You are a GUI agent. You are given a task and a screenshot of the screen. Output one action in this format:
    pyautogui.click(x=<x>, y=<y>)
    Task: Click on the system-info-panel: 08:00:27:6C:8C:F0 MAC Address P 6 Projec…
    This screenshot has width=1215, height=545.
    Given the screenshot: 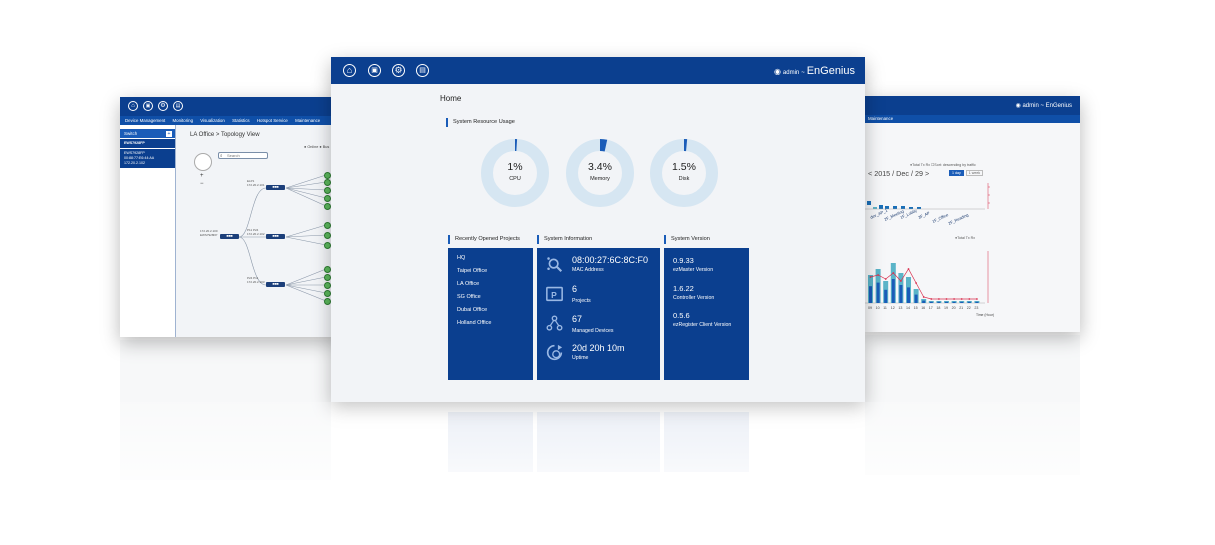 What is the action you would take?
    pyautogui.click(x=598, y=314)
    